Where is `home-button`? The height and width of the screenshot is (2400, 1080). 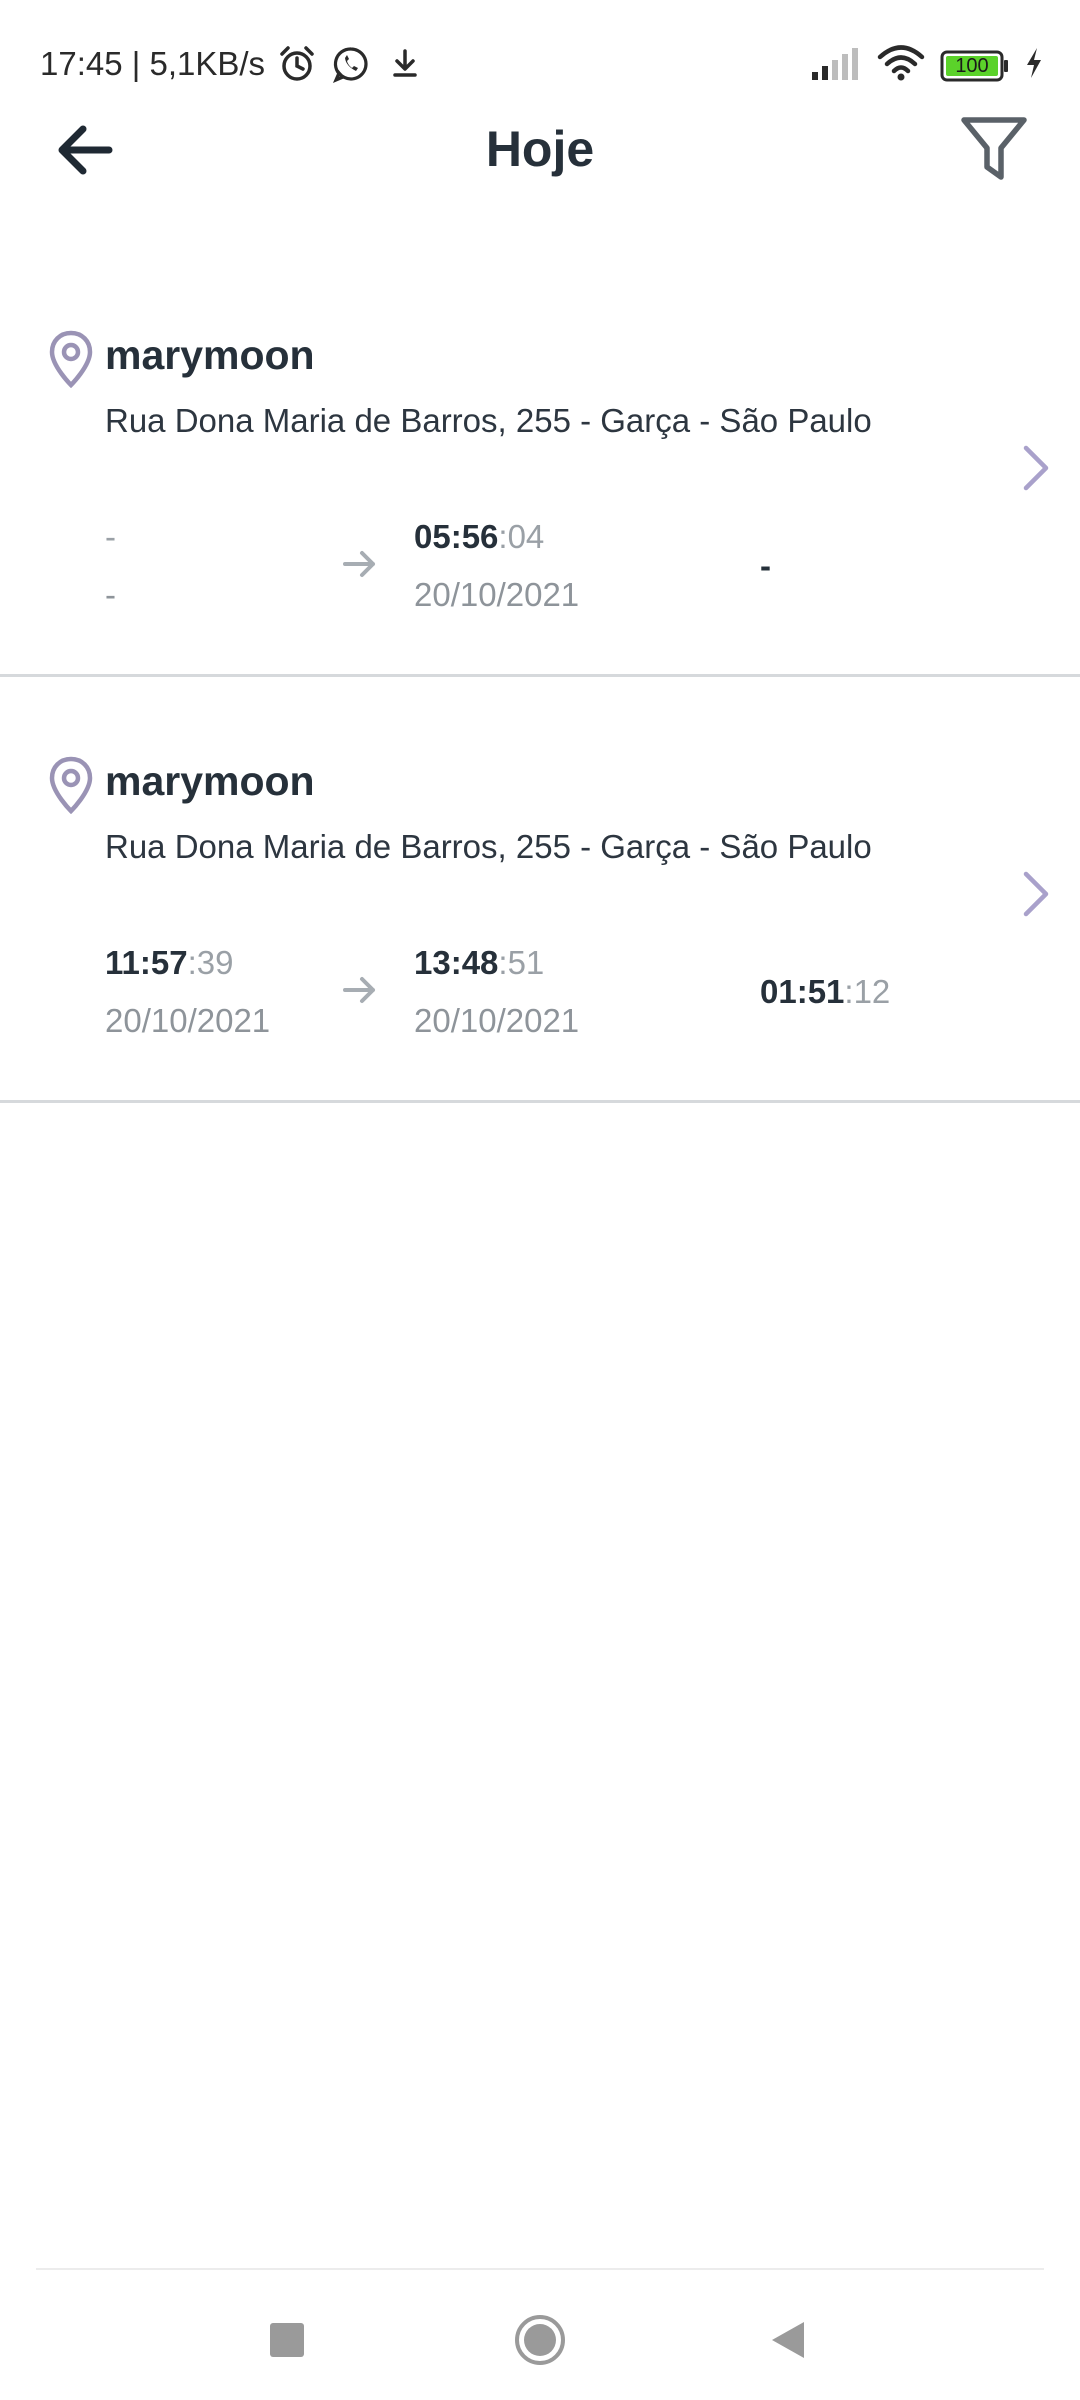 home-button is located at coordinates (540, 2340).